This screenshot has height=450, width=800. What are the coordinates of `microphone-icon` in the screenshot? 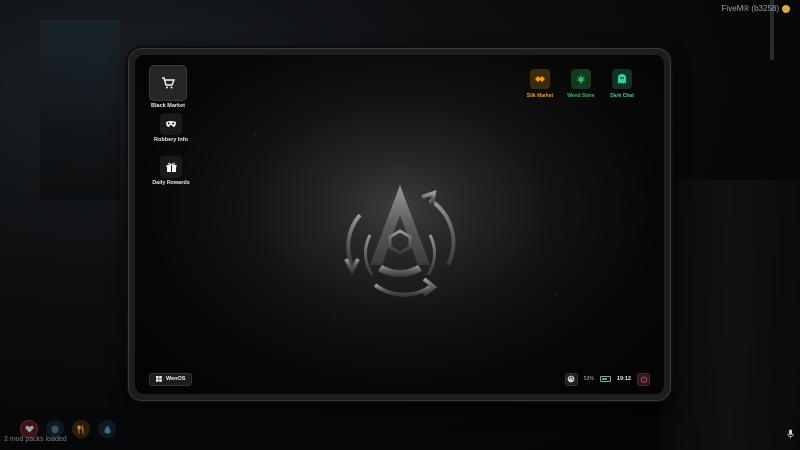 It's located at (790, 434).